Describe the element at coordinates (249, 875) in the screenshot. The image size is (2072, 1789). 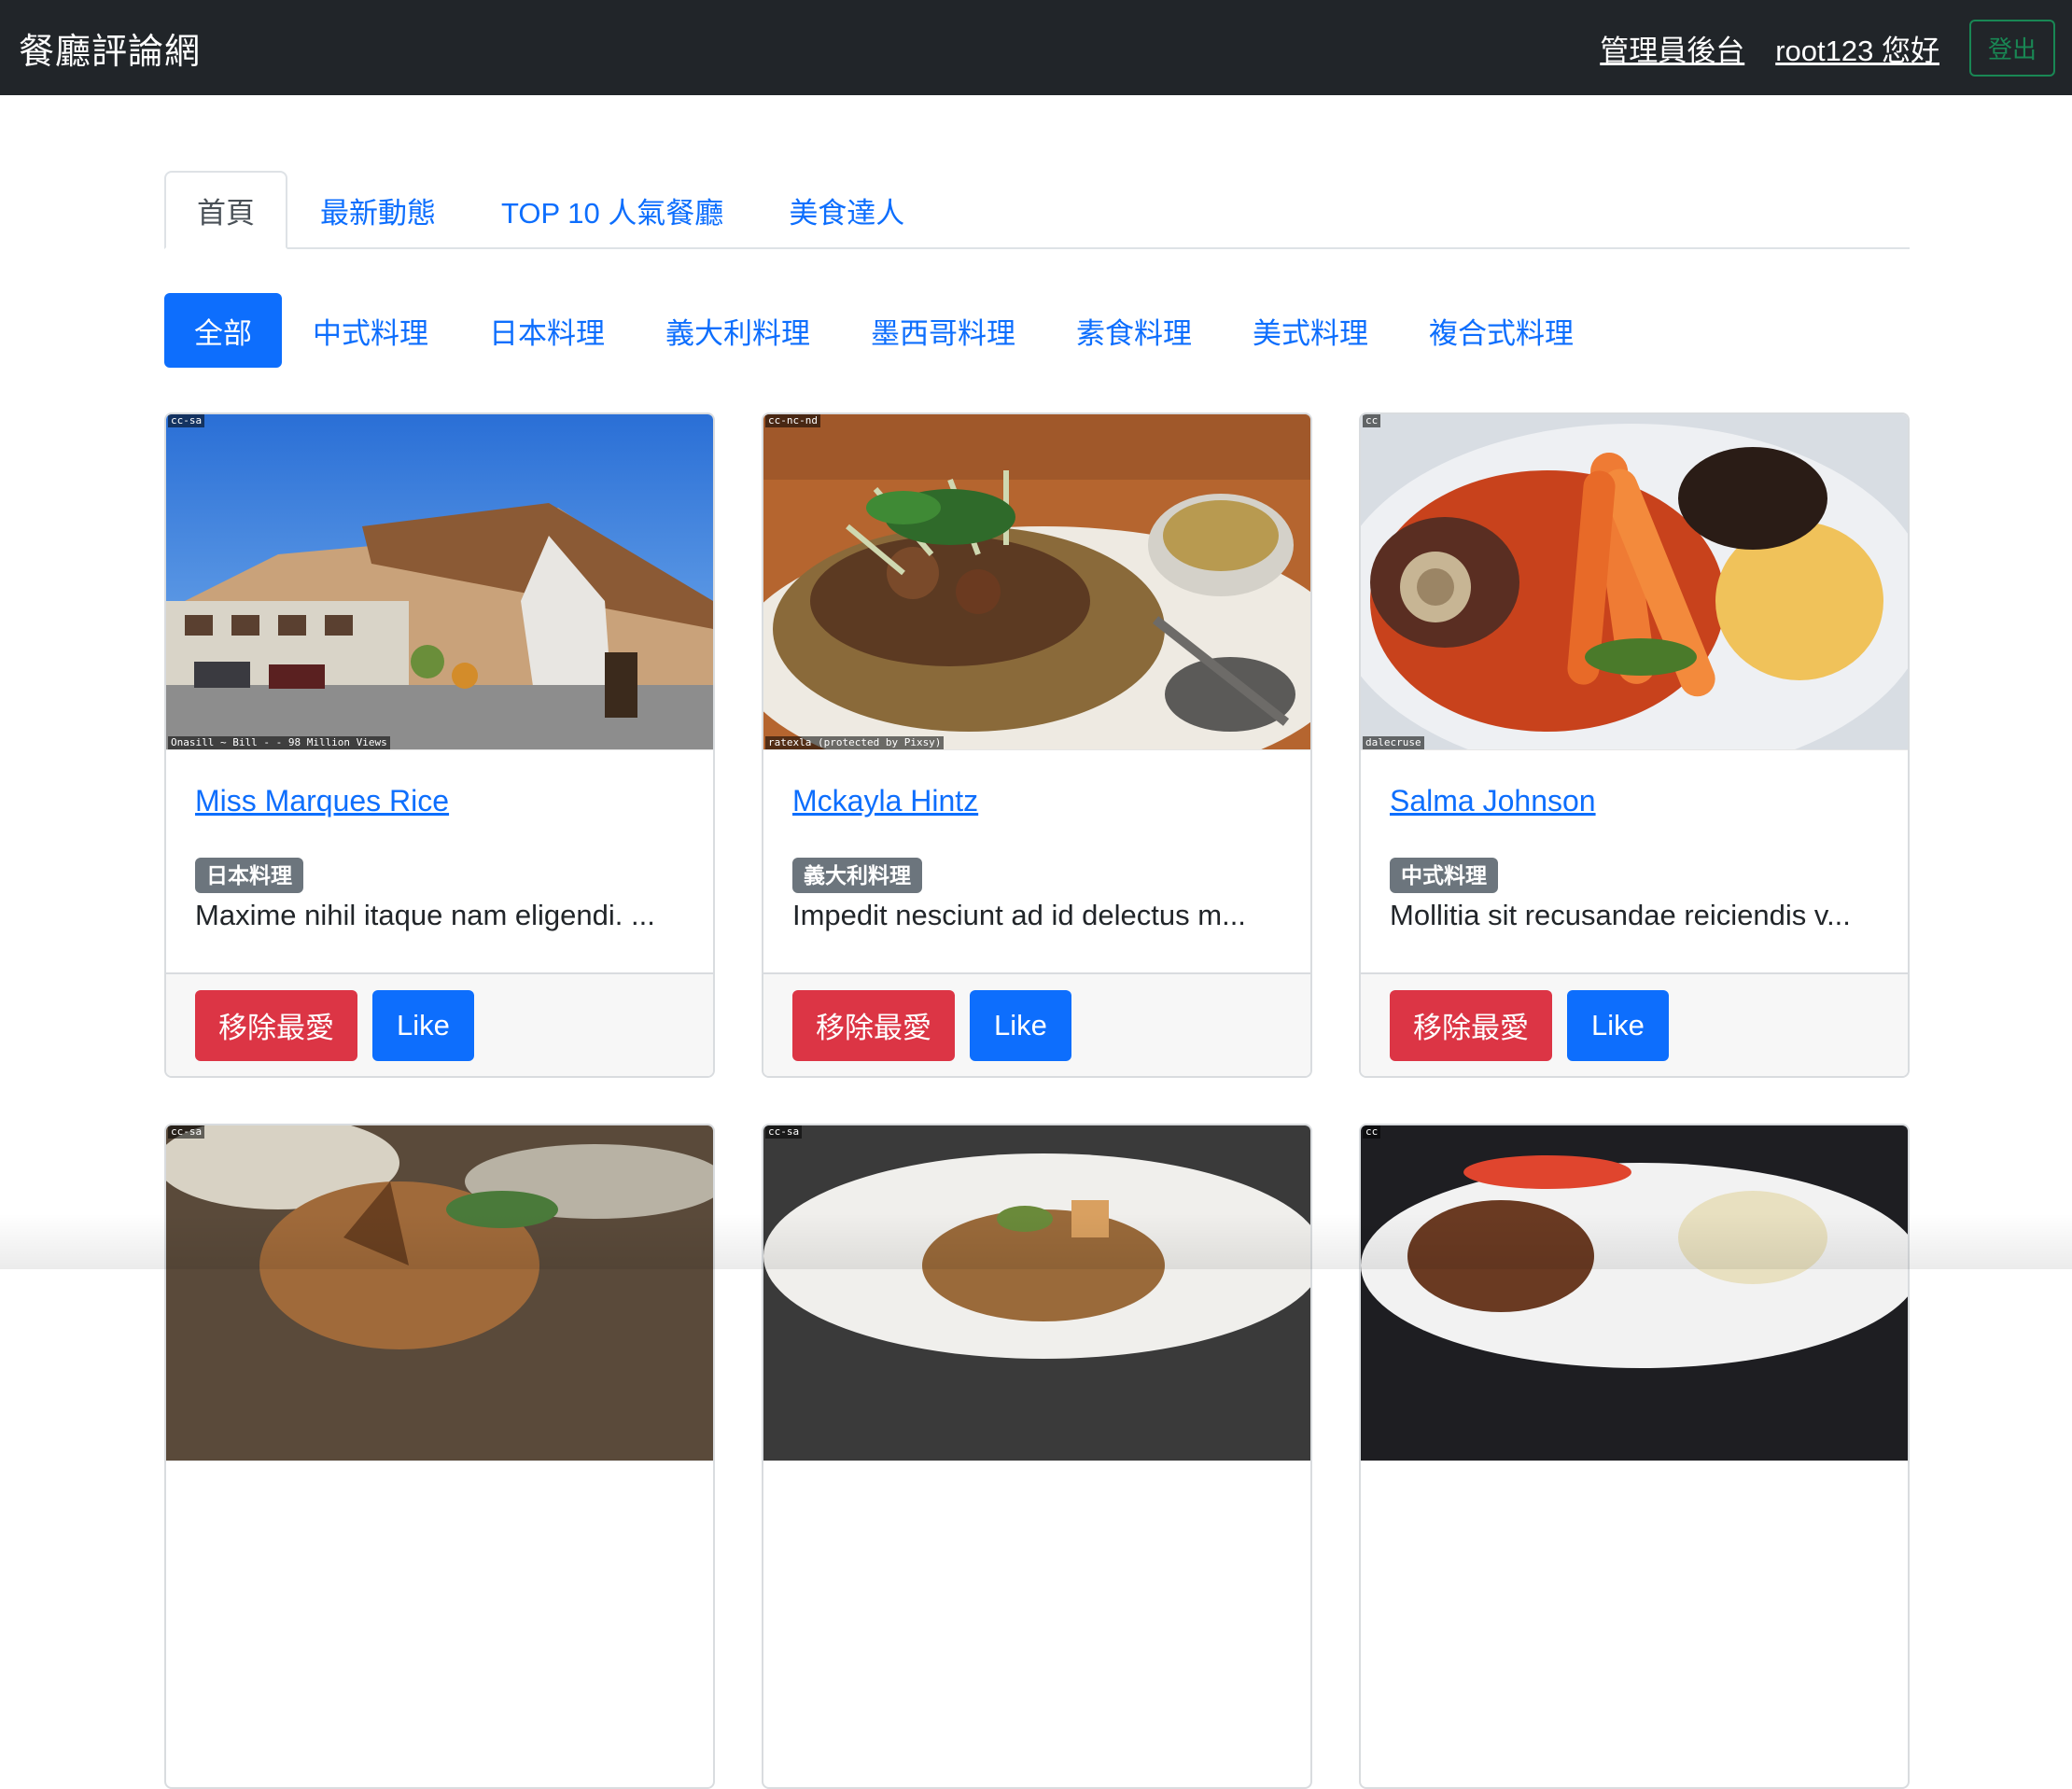
I see `category-badge: 日本料理` at that location.